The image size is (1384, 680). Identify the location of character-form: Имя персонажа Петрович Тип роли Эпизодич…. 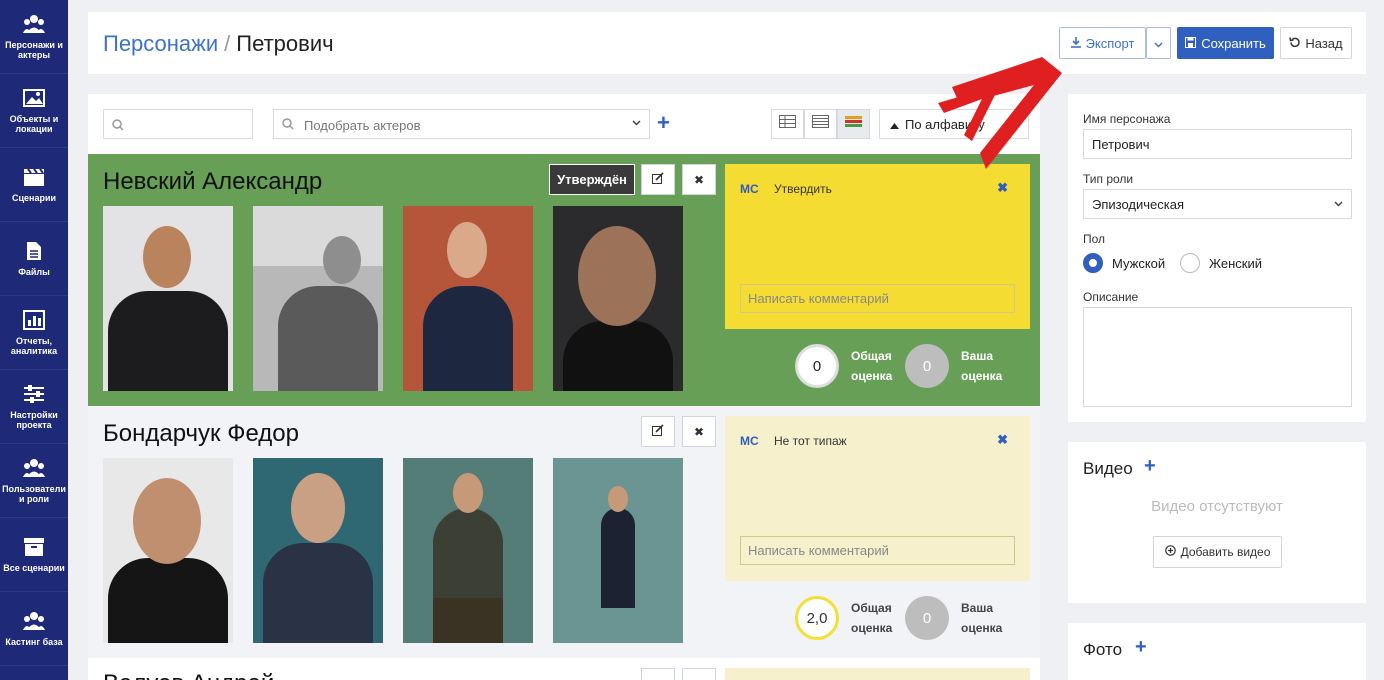
(1217, 258).